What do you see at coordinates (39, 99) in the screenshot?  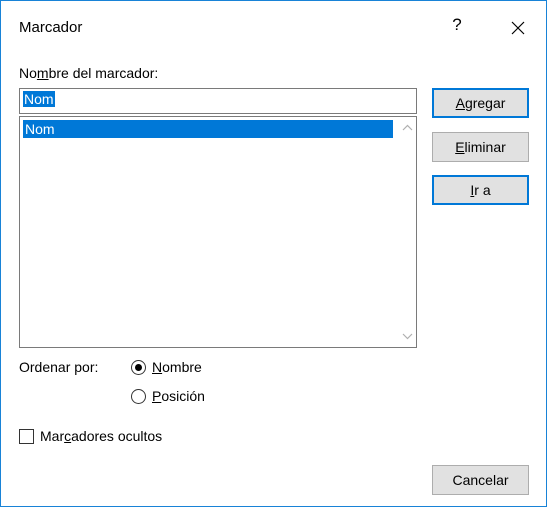 I see `bookmark-name-value: Nom` at bounding box center [39, 99].